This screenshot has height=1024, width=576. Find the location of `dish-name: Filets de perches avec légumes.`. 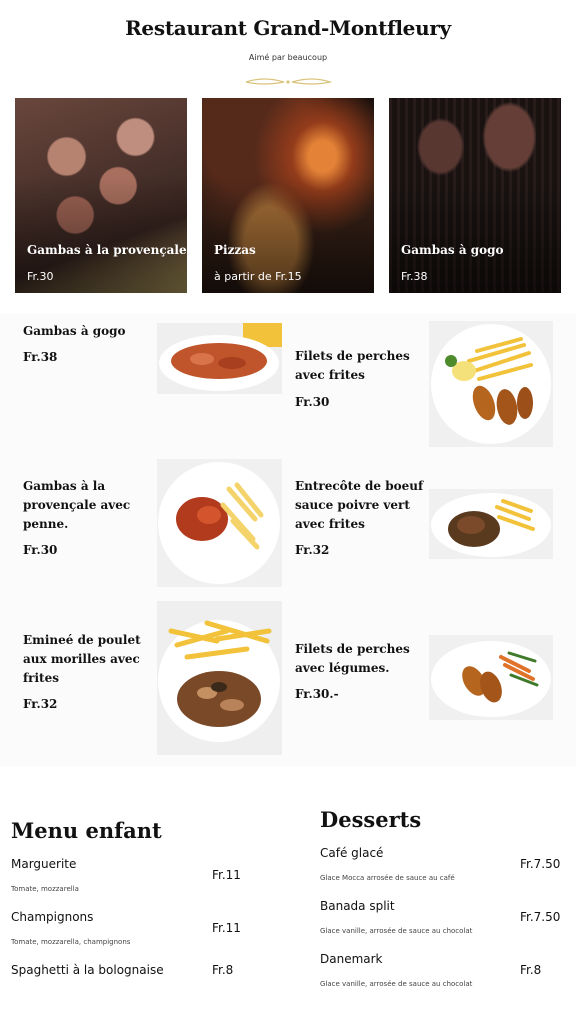

dish-name: Filets de perches avec légumes. is located at coordinates (352, 658).